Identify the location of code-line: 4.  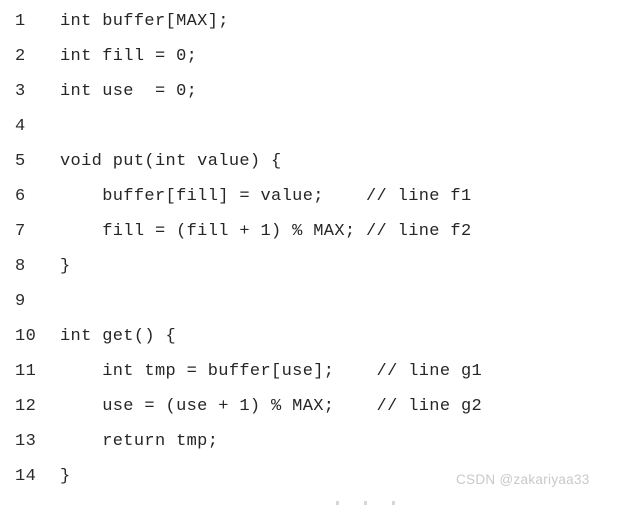
(320, 126).